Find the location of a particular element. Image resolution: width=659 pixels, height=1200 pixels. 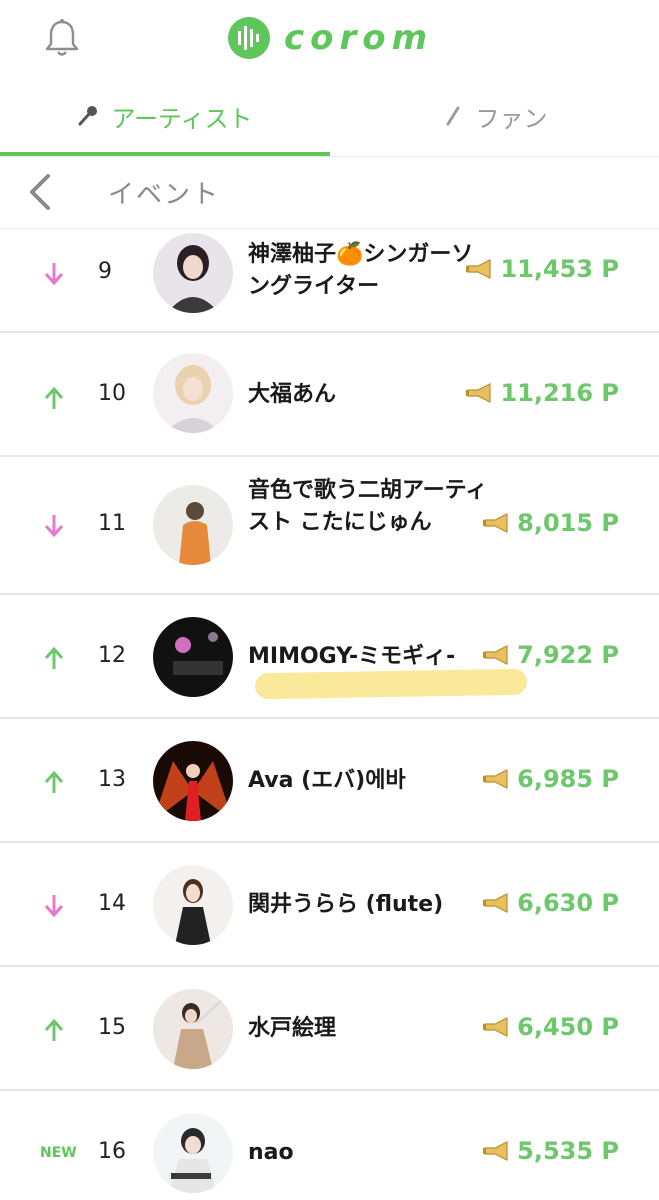

tab-artist: アーティスト is located at coordinates (165, 118).